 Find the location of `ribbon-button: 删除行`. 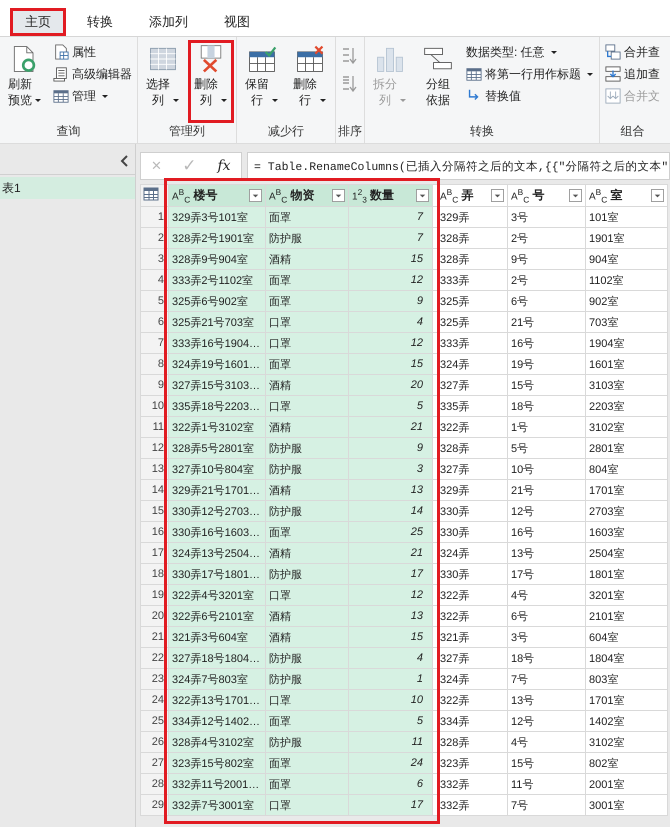

ribbon-button: 删除行 is located at coordinates (310, 81).